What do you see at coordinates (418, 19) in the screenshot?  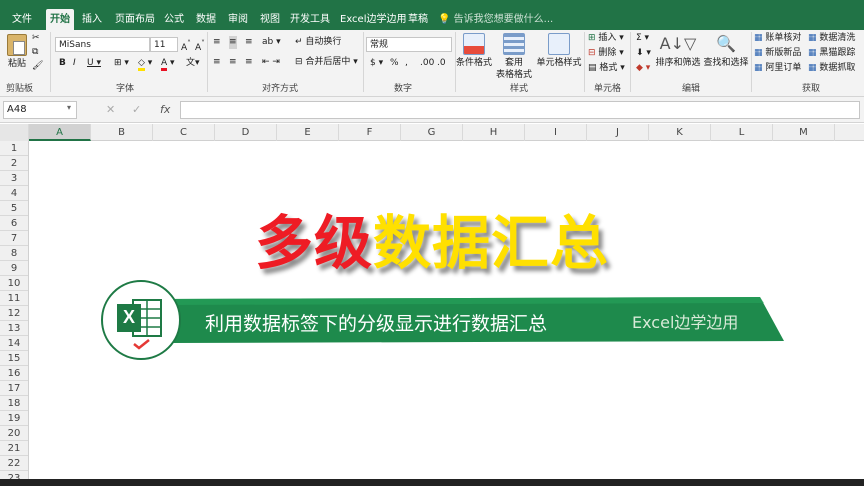 I see `tab-draw: 草稿` at bounding box center [418, 19].